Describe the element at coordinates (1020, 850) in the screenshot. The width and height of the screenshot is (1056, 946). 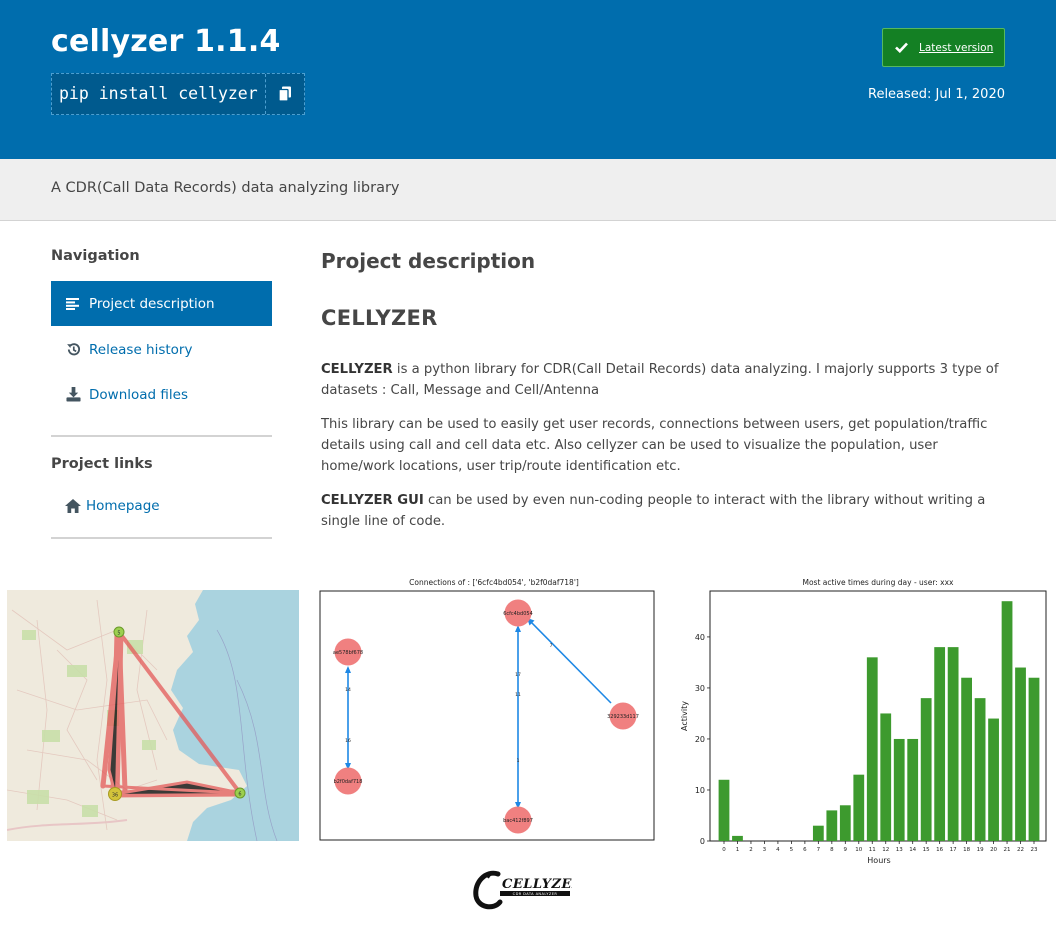
I see `x-tick-label: 22` at that location.